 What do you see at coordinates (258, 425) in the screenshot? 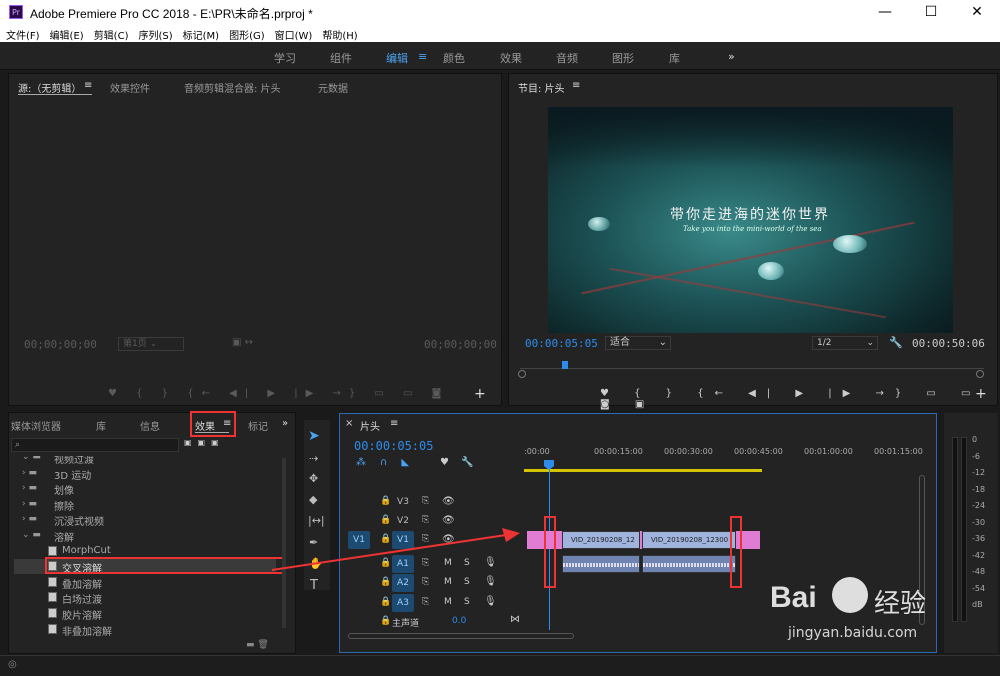
I see `tab-markers: 标记` at bounding box center [258, 425].